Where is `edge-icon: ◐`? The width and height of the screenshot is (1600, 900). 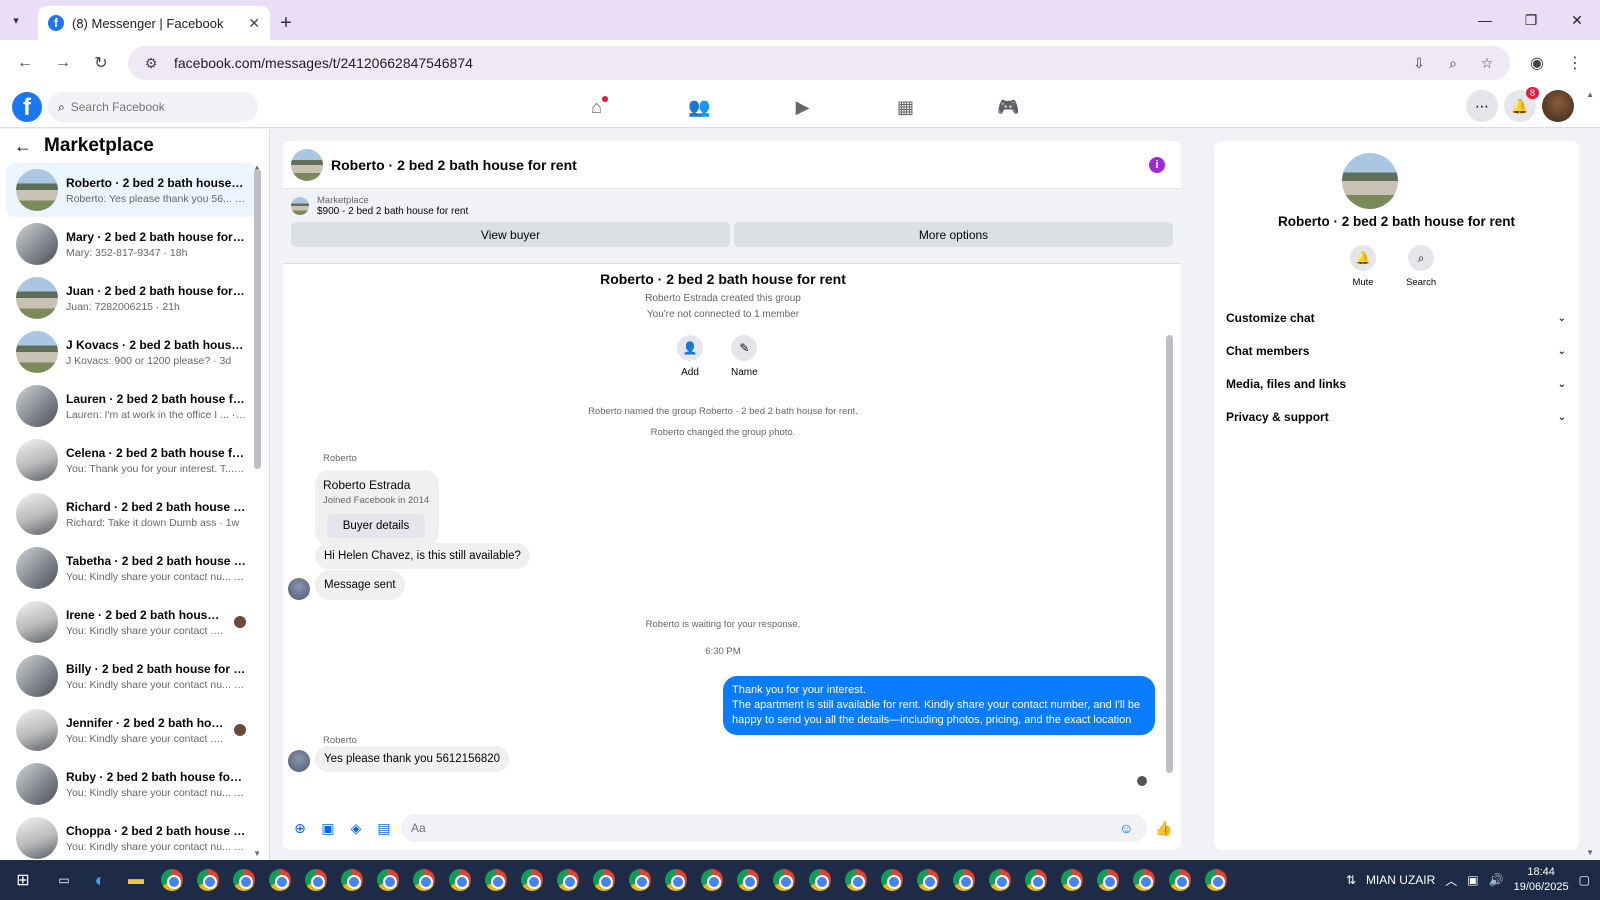 edge-icon: ◐ is located at coordinates (100, 880).